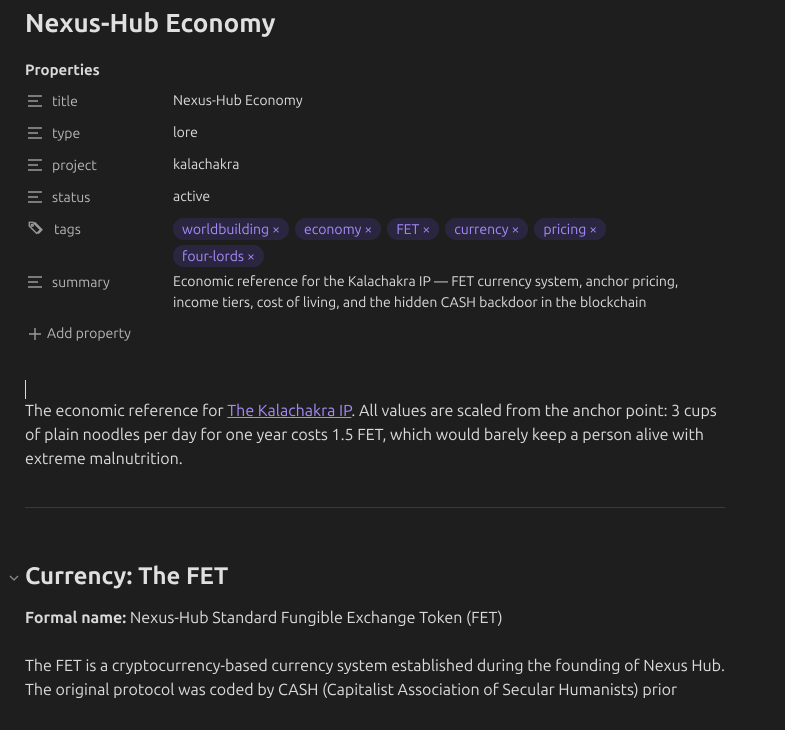 This screenshot has width=785, height=730. I want to click on property-key: status, so click(71, 197).